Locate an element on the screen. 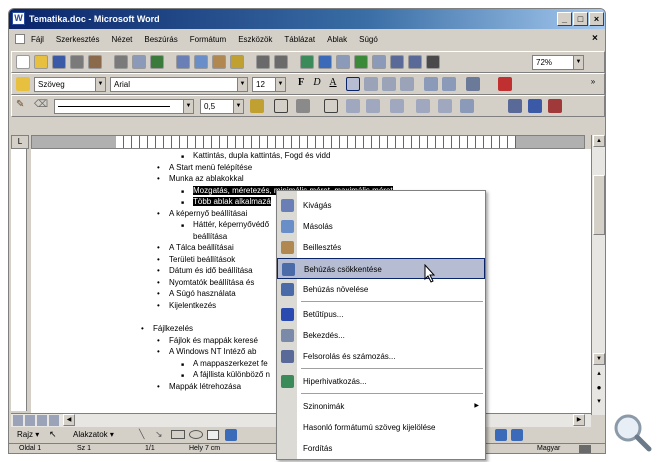 The height and width of the screenshot is (462, 665). document-line: ■ A fájllista különböző n is located at coordinates (225, 374).